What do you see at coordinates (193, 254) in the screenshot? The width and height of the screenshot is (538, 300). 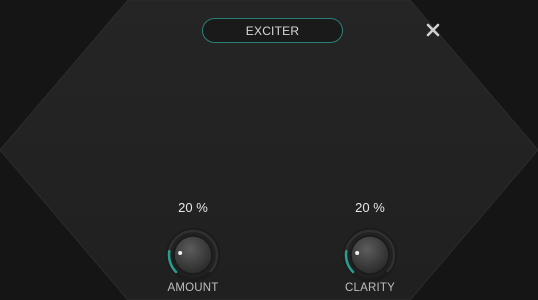 I see `amount-knob` at bounding box center [193, 254].